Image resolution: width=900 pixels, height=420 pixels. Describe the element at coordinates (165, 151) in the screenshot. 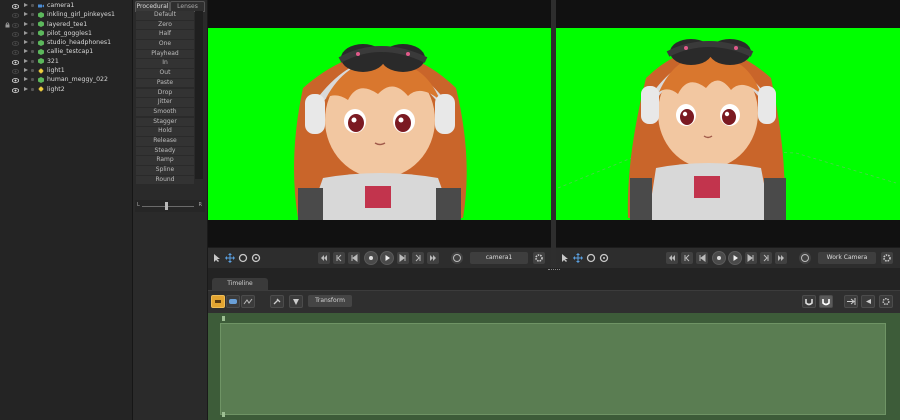

I see `preset-item: Steady` at that location.